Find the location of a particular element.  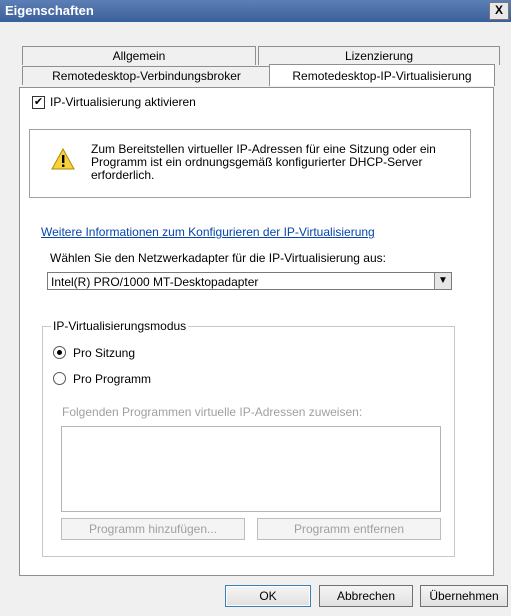

radio-pro-sitzung is located at coordinates (59, 352).